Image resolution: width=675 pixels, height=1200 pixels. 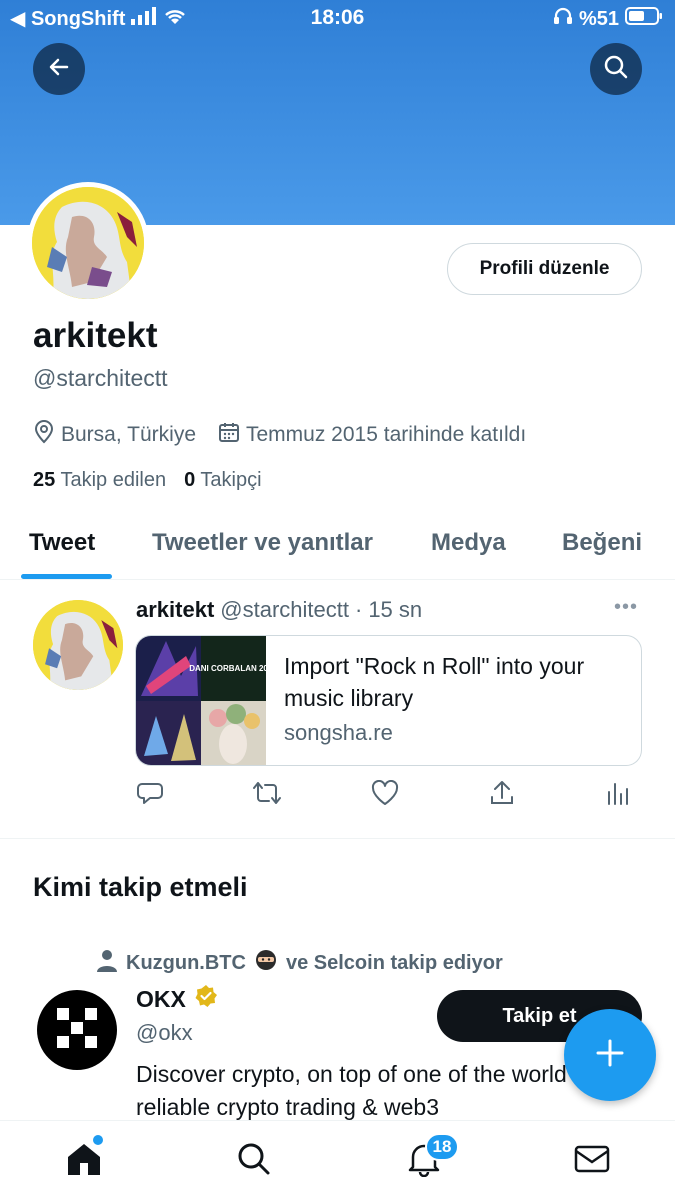 I want to click on tab-tweets: Tweet, so click(x=62, y=543).